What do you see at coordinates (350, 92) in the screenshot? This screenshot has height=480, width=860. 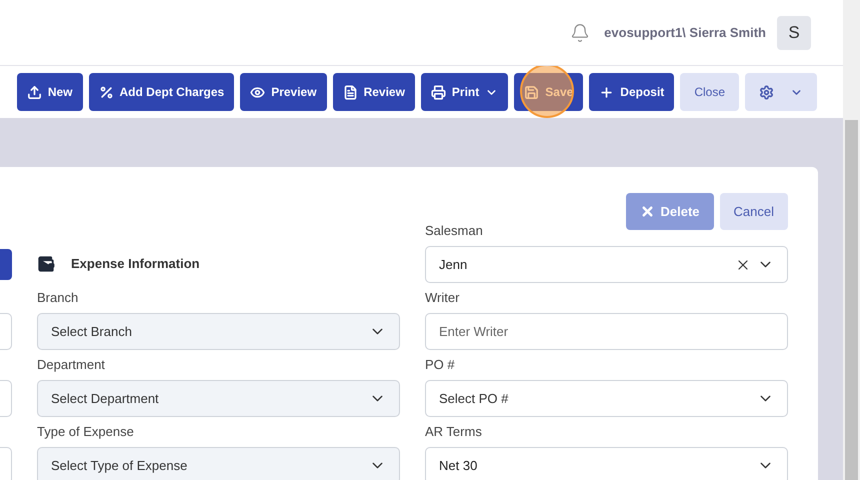 I see `document-icon` at bounding box center [350, 92].